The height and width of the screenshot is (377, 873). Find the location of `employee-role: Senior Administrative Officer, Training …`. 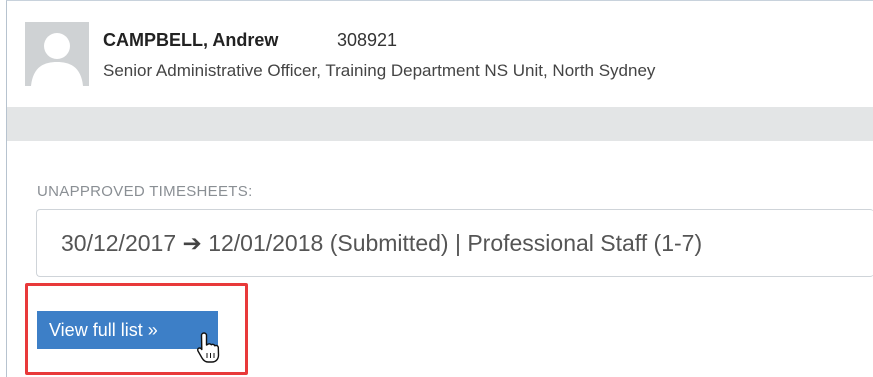

employee-role: Senior Administrative Officer, Training … is located at coordinates (379, 70).